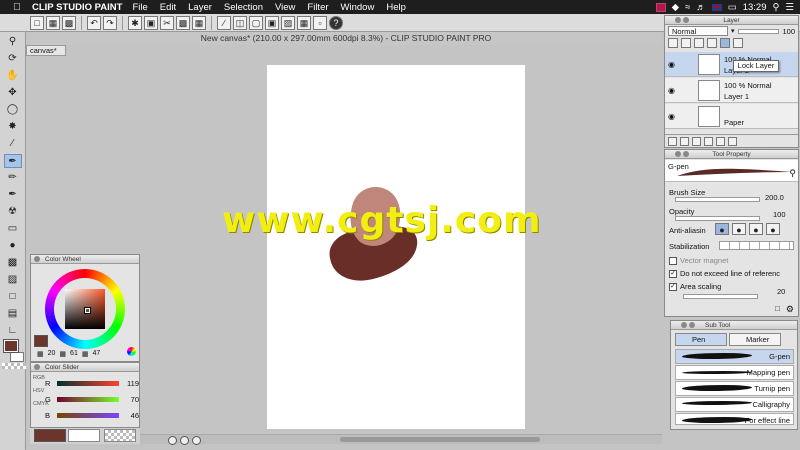 The height and width of the screenshot is (450, 800). Describe the element at coordinates (712, 43) in the screenshot. I see `draft-icon` at that location.